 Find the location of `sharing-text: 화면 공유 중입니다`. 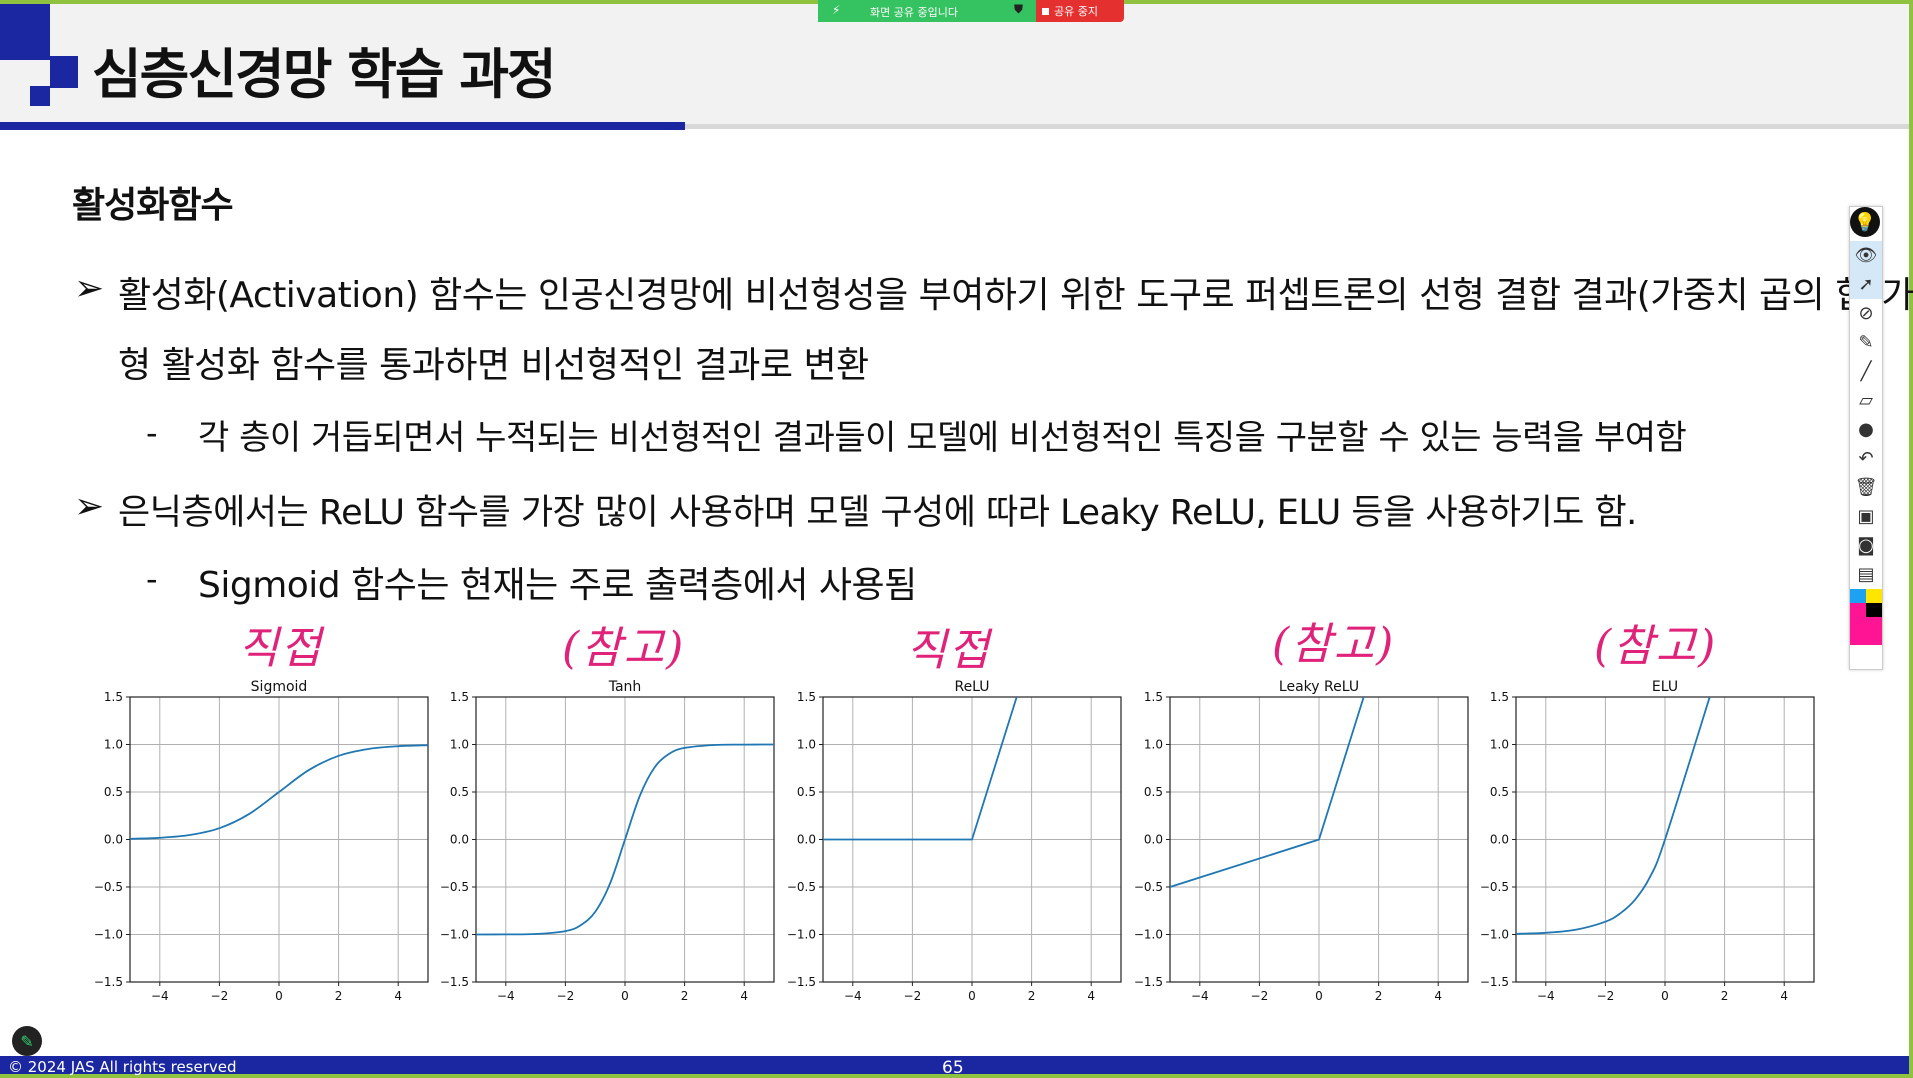

sharing-text: 화면 공유 중입니다 is located at coordinates (914, 12).